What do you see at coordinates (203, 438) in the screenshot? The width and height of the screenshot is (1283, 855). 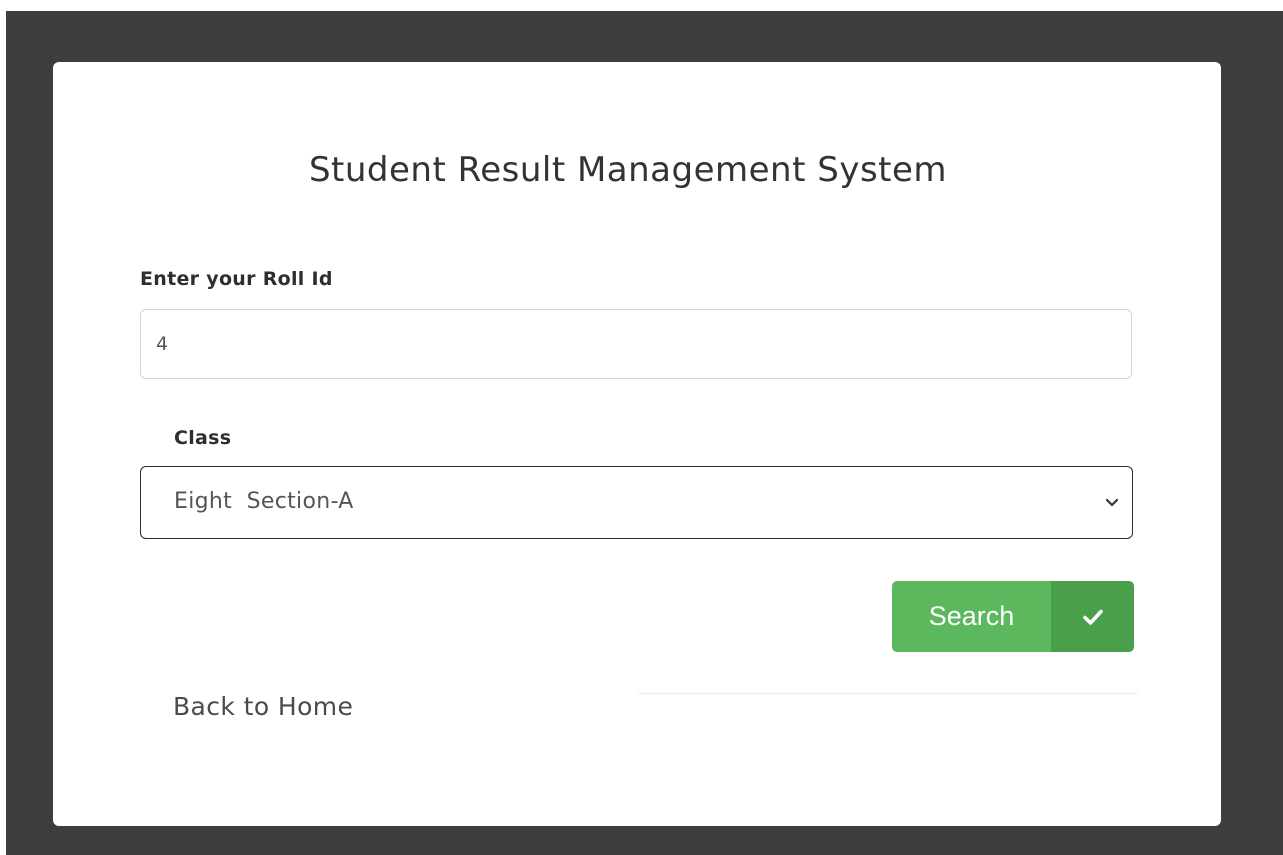 I see `class-label: Class` at bounding box center [203, 438].